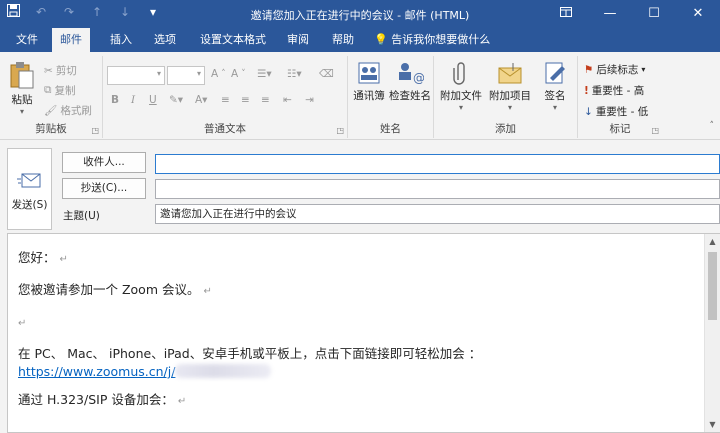  I want to click on tags-group: ⚑ 后续标志 ▾ ! 重要性 - 高 ↓ 重要性 - 低 标记 ◳, so click(620, 97).